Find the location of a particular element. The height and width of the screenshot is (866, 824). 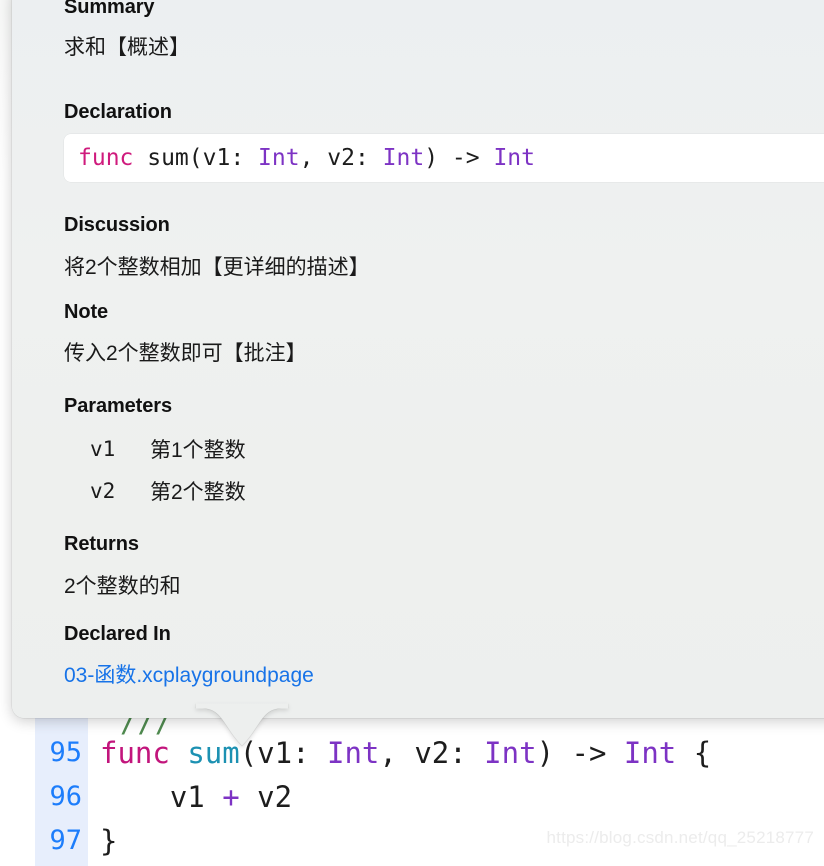

parameter-row: v1 第1个整数 is located at coordinates (440, 449).